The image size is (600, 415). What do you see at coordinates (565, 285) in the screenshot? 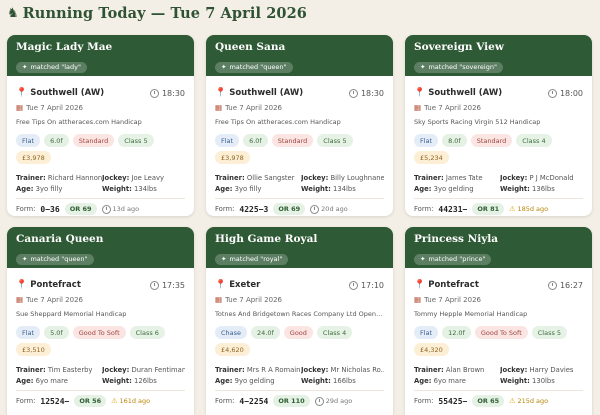
I see `race-time: 16:27` at bounding box center [565, 285].